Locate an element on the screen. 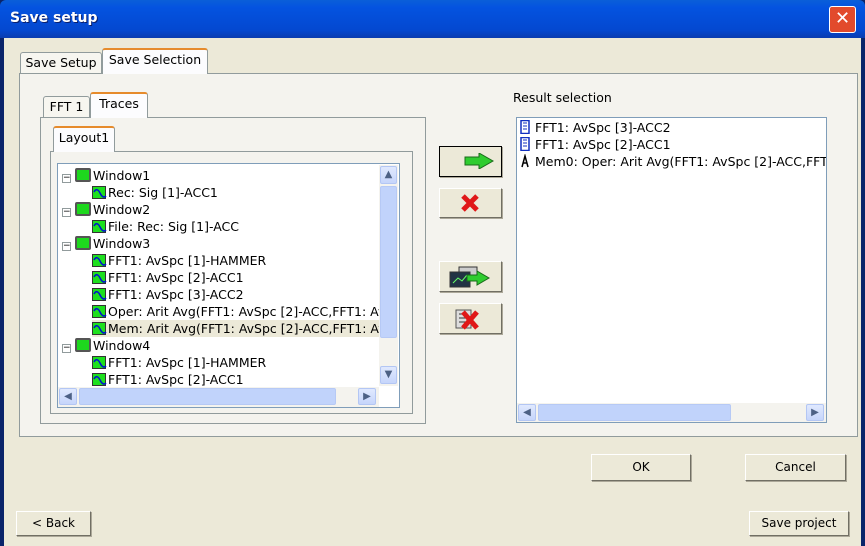 Image resolution: width=865 pixels, height=546 pixels. tab-save-selection: Save Selection is located at coordinates (155, 61).